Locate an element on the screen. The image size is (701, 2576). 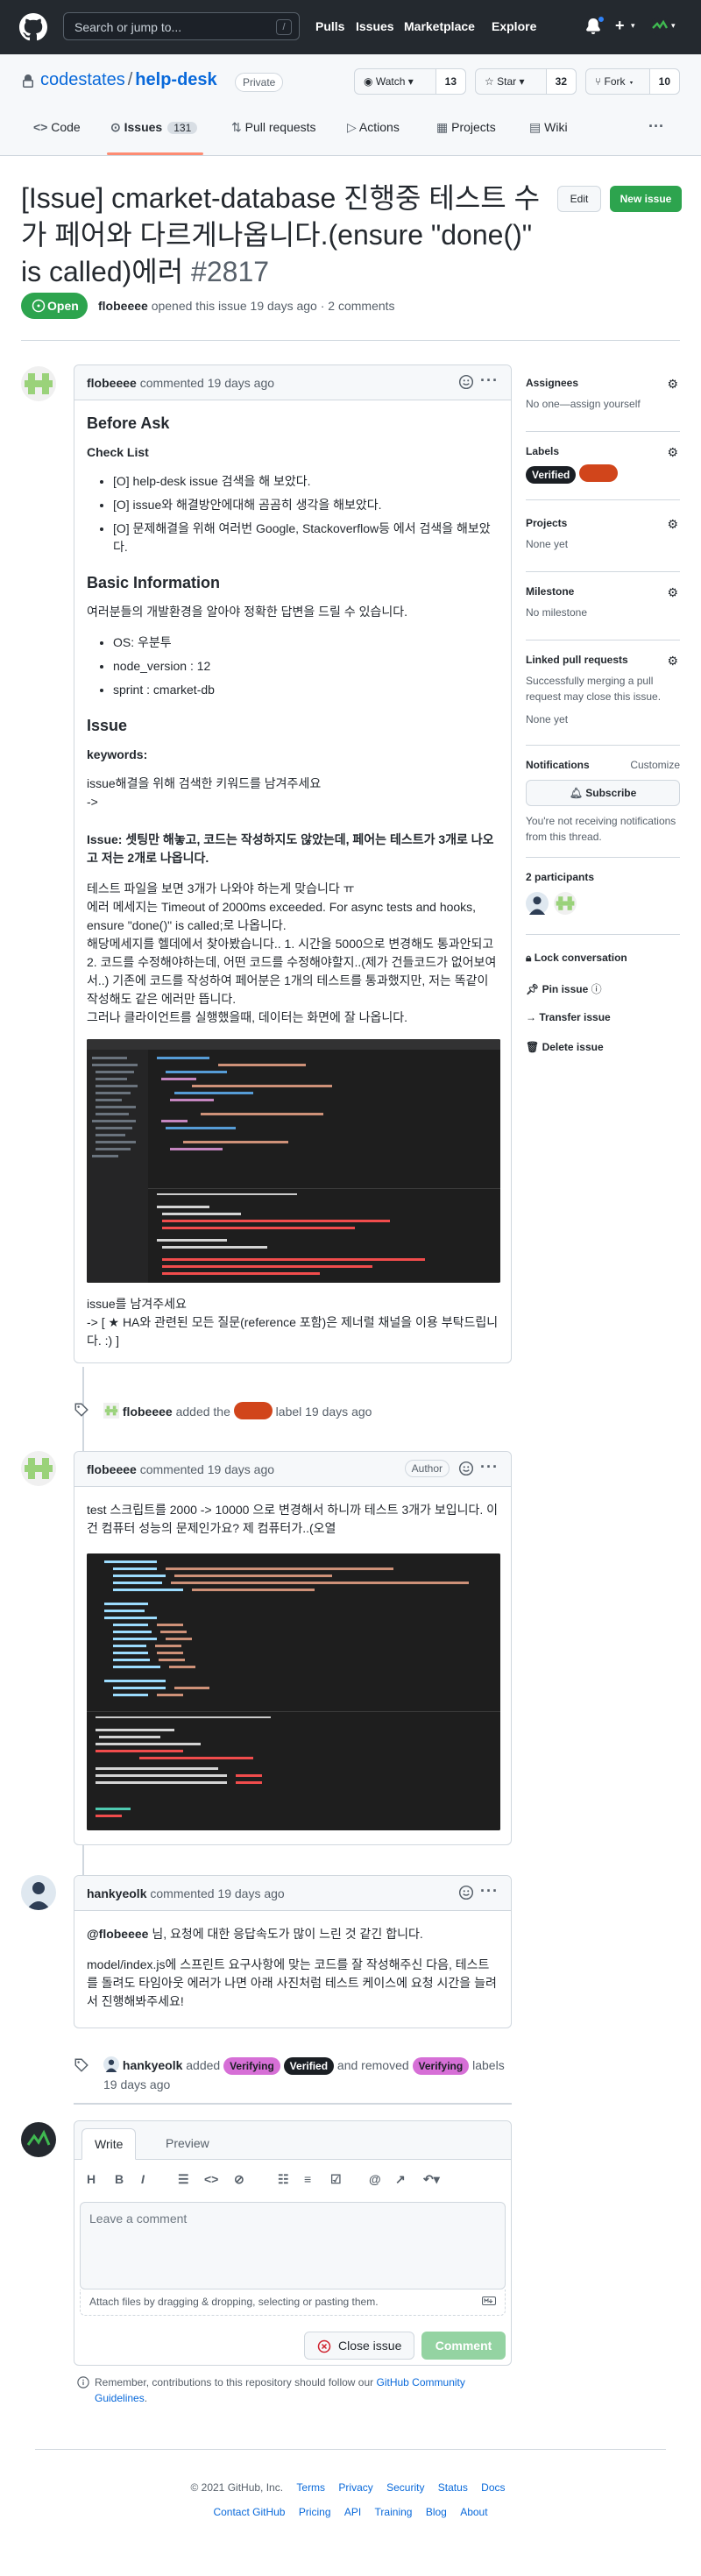
avatar-current-user is located at coordinates (38, 2139).